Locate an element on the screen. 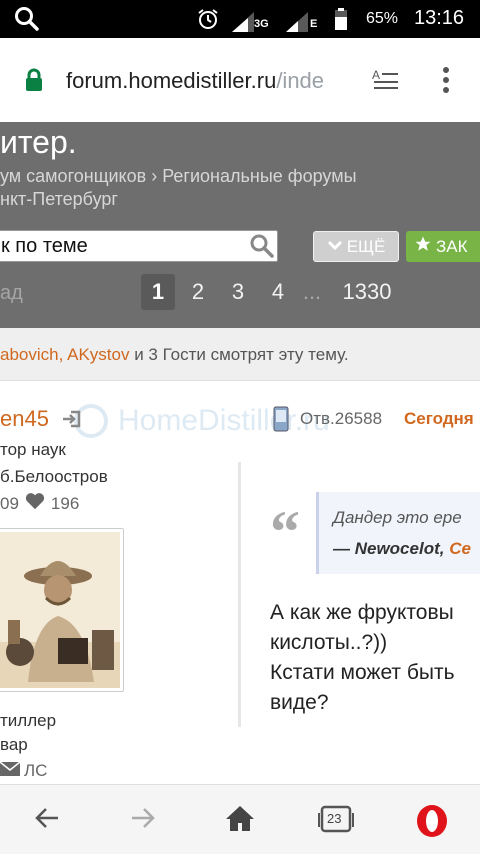 This screenshot has height=854, width=480. likes-count: 196 is located at coordinates (65, 503).